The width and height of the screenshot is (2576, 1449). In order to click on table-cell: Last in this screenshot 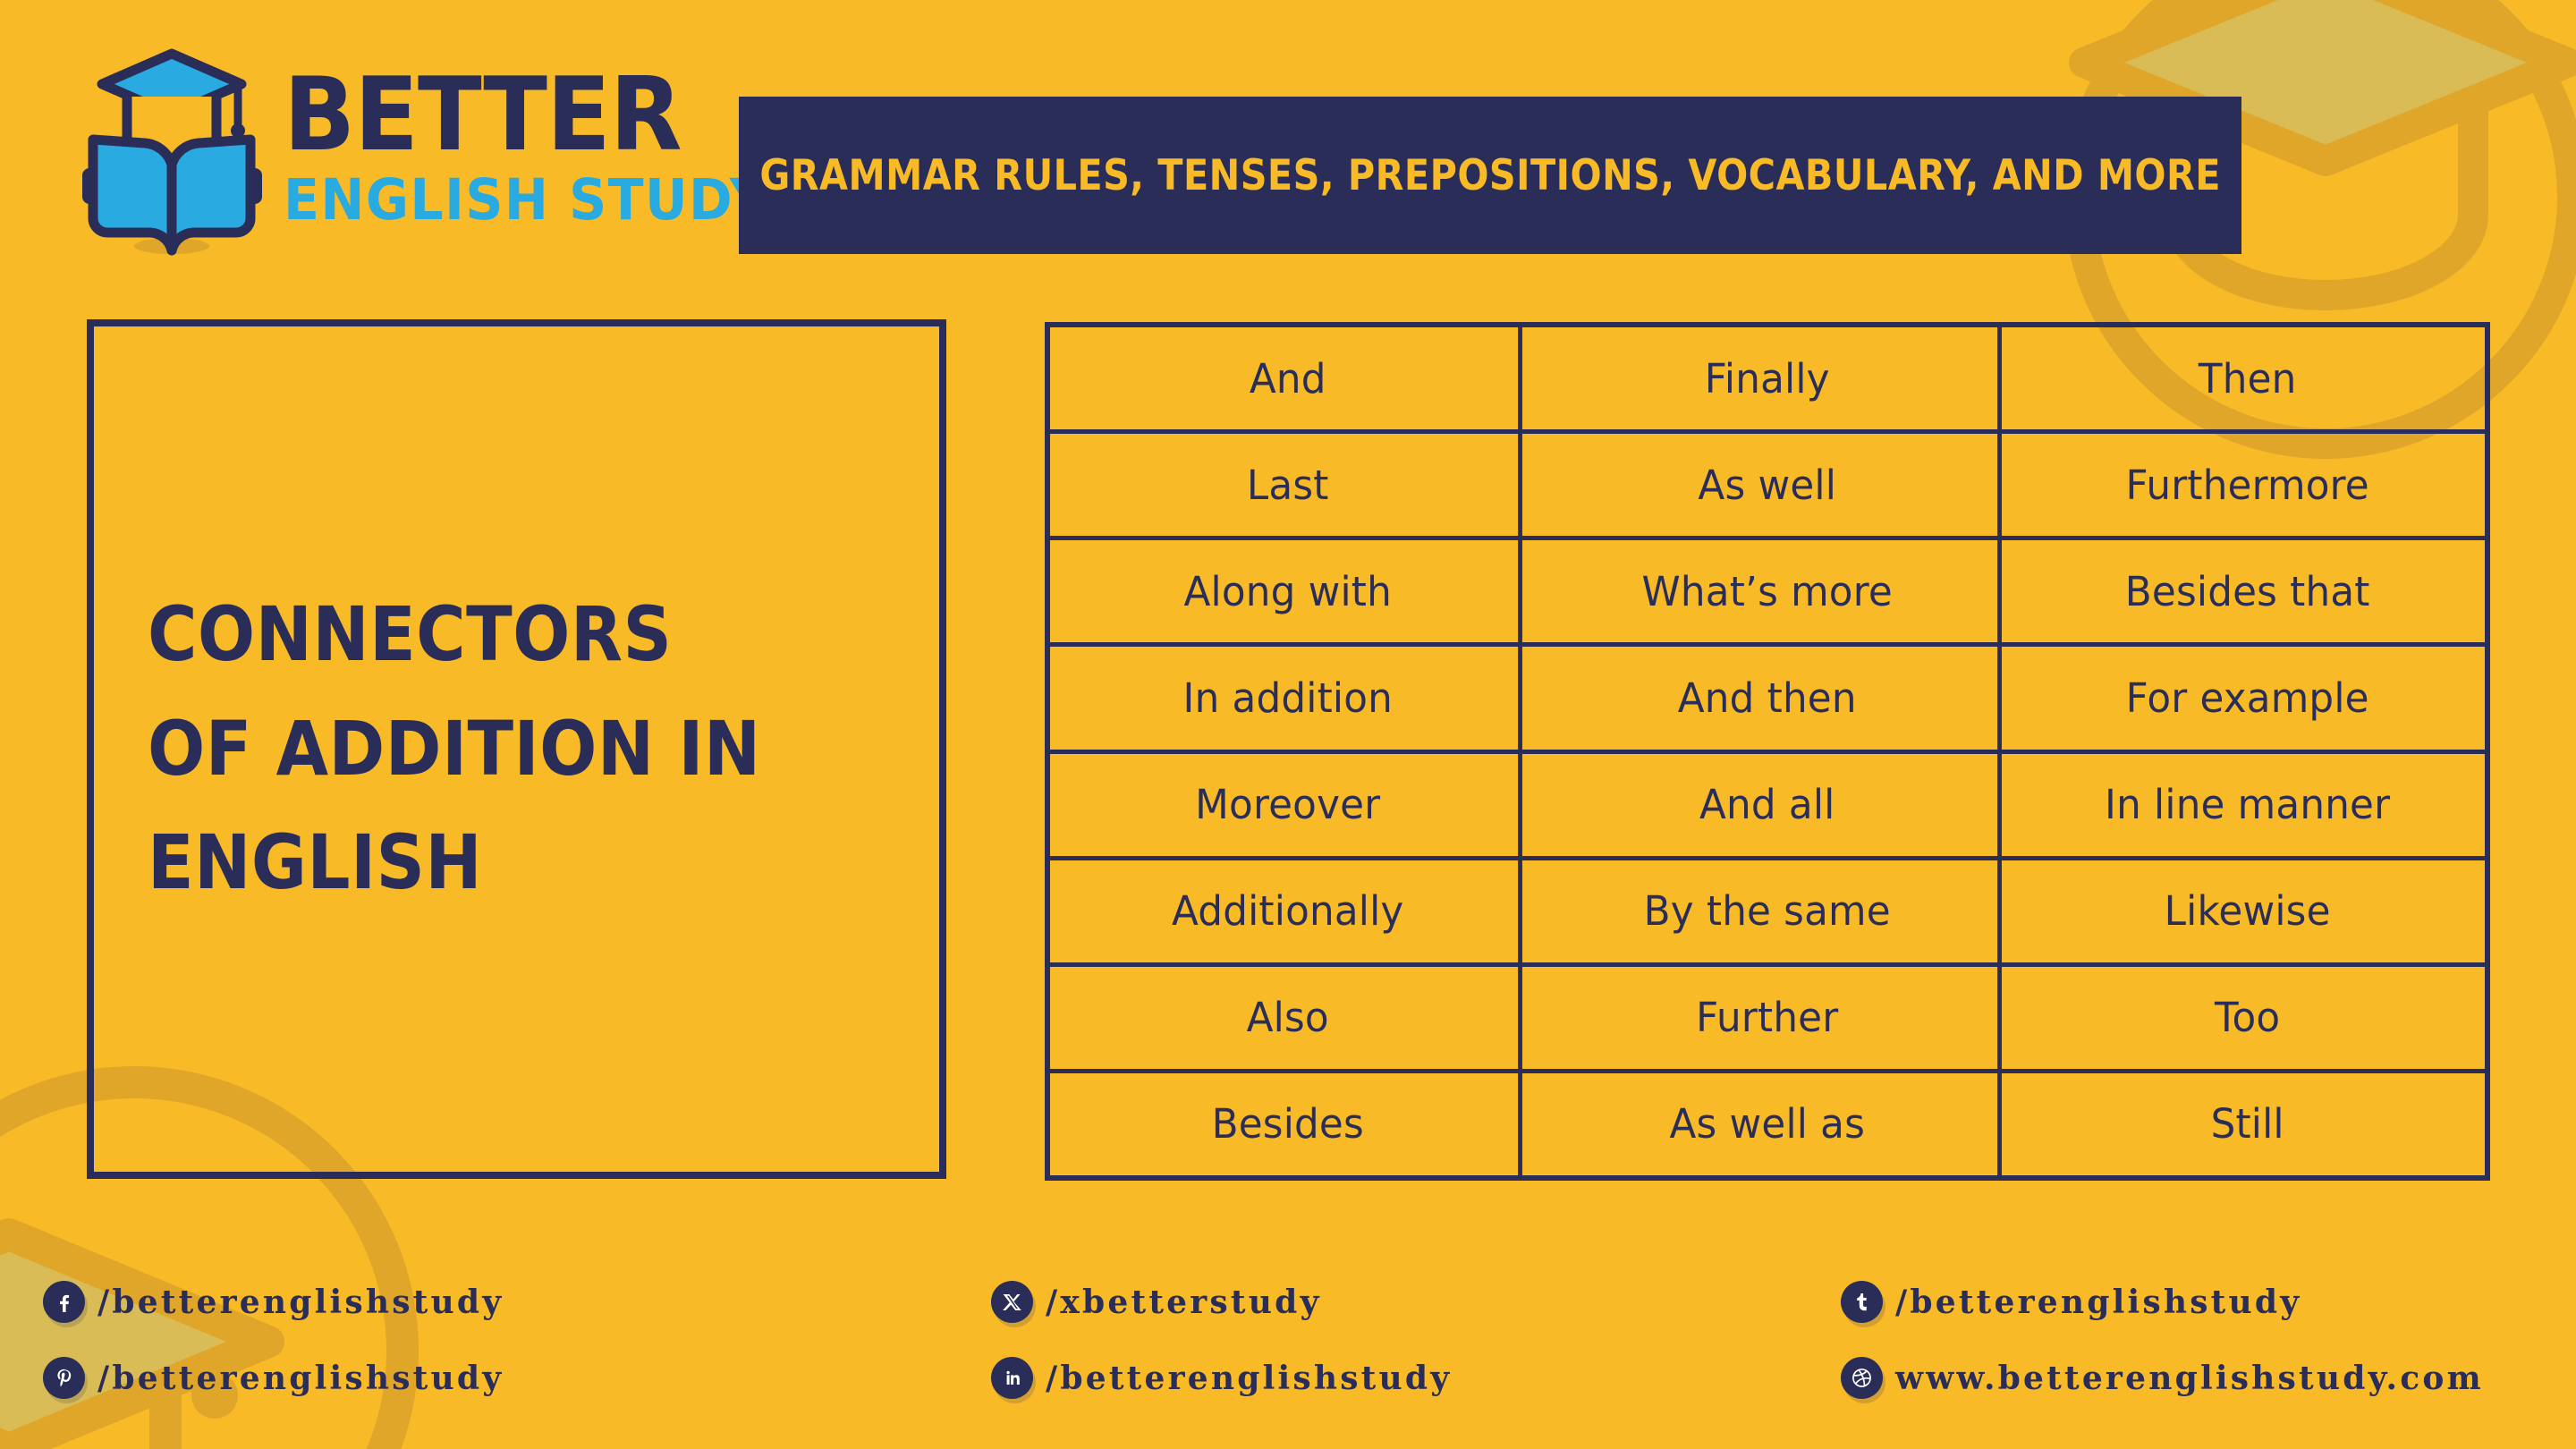, I will do `click(1290, 485)`.